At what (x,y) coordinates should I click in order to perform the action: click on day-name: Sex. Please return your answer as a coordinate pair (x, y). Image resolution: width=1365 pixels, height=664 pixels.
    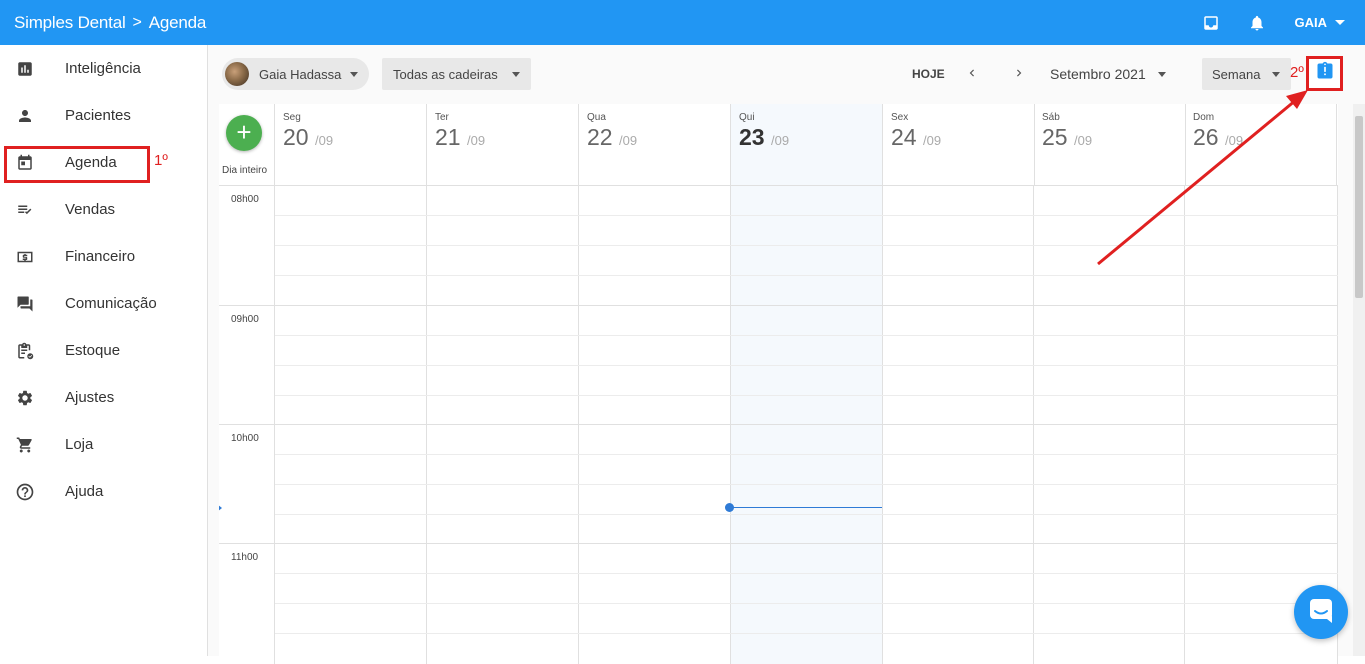
    Looking at the image, I should click on (962, 117).